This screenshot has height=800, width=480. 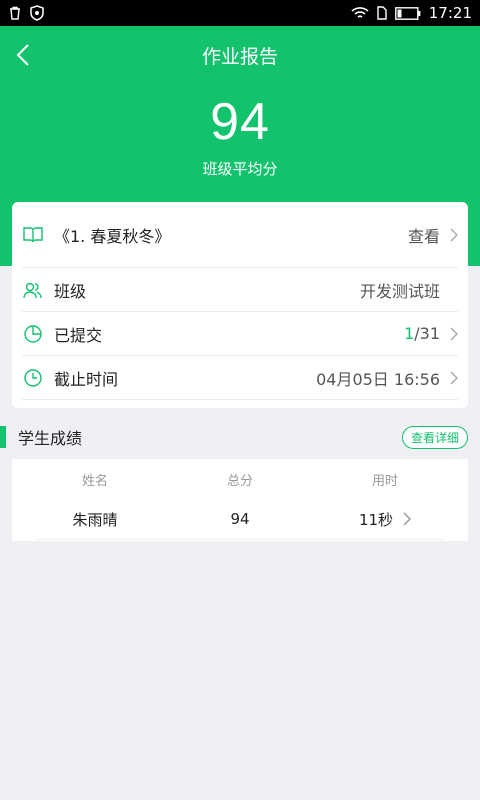 I want to click on table-header: 姓名 总分 用时, so click(x=240, y=479).